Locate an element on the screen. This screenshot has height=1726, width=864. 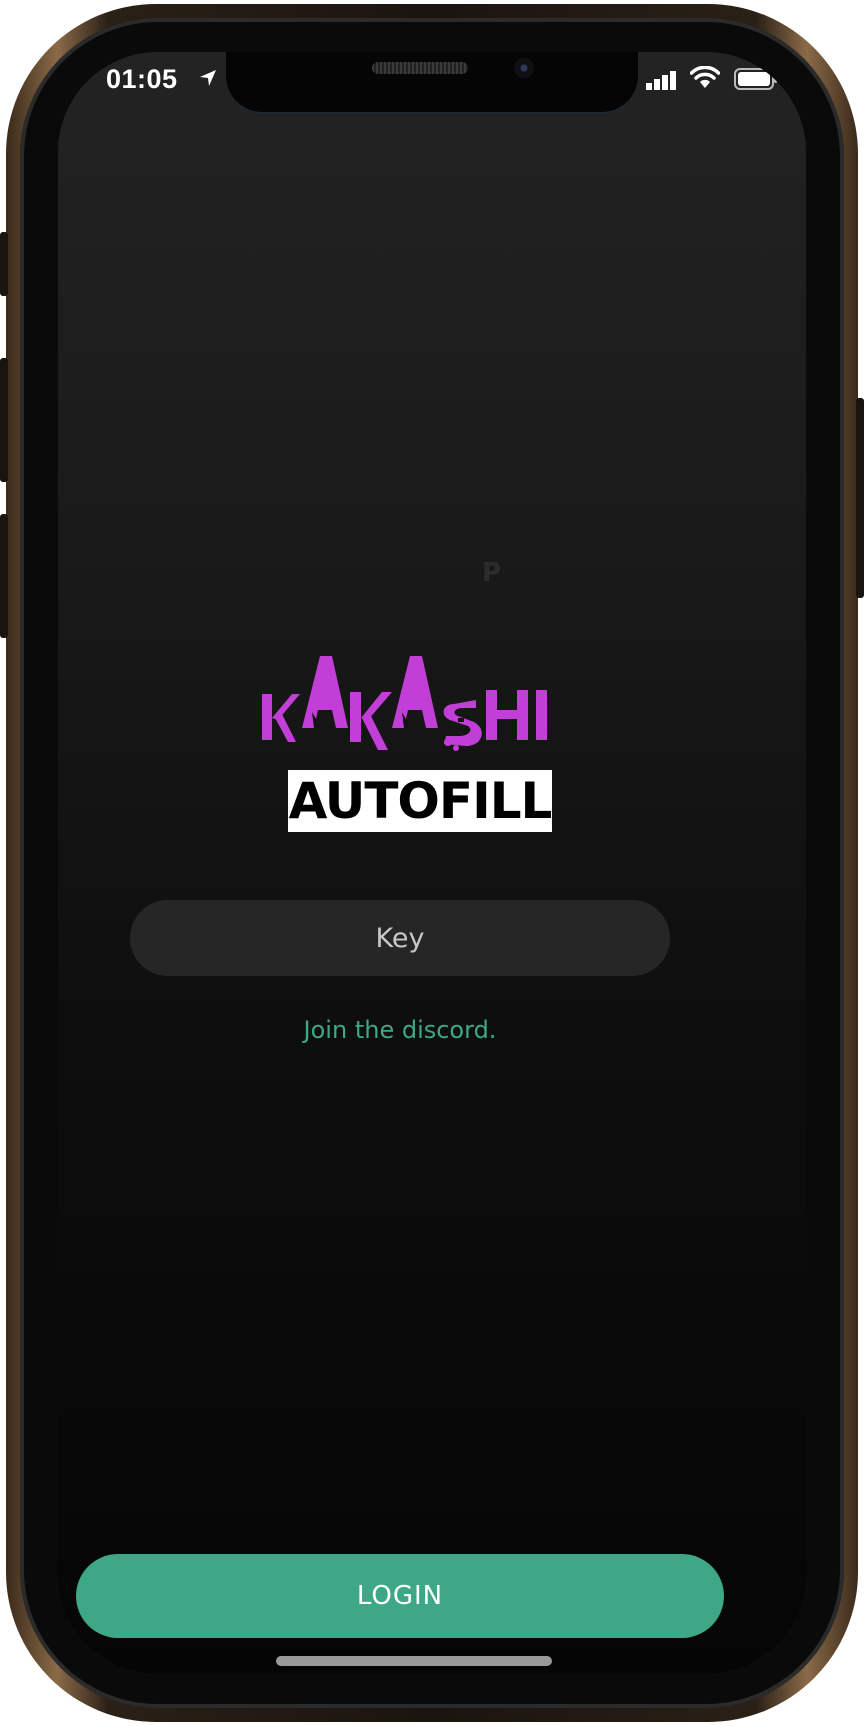
artifact-glyph: P is located at coordinates (492, 573).